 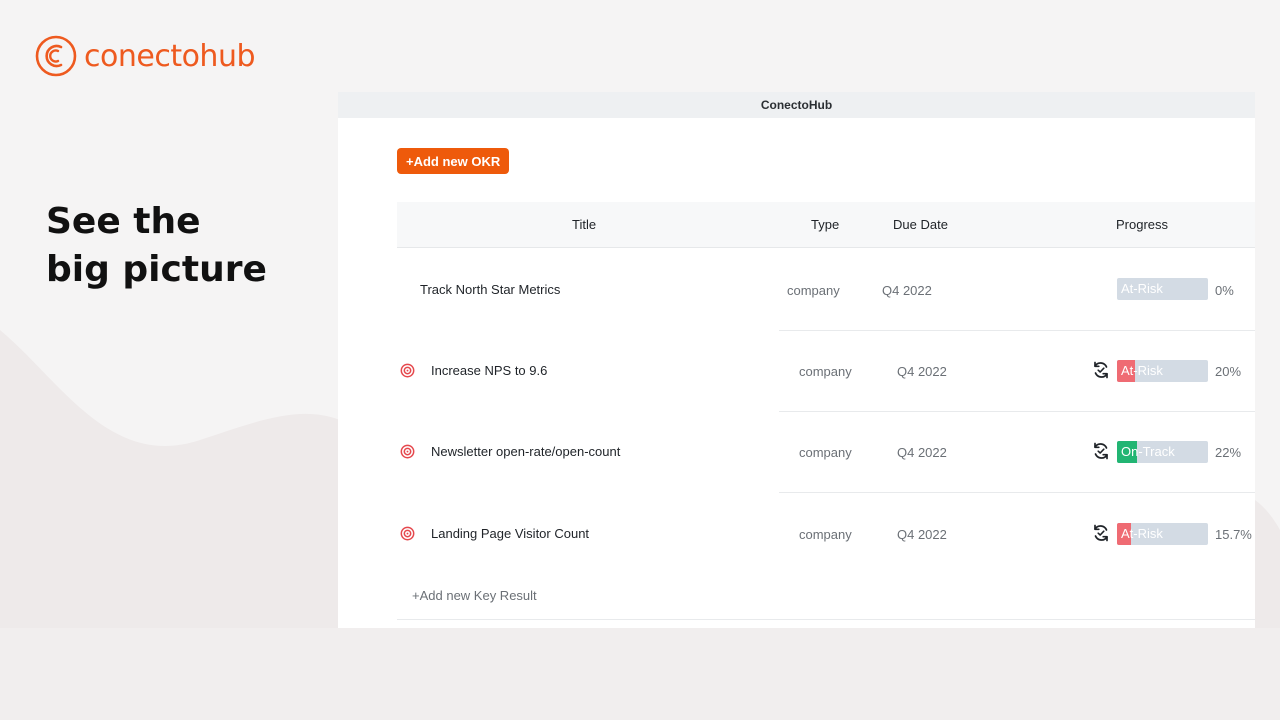 I want to click on okr-title: Track North Star Metrics, so click(x=490, y=289).